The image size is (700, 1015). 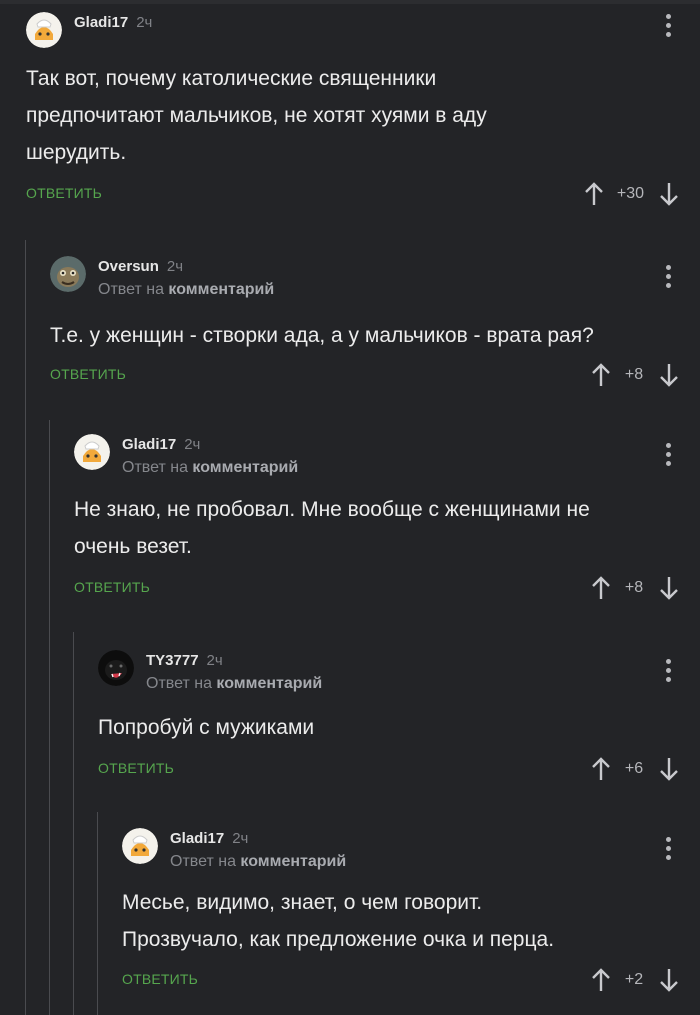 What do you see at coordinates (399, 727) in the screenshot?
I see `comment-text: Попробуй с мужиками` at bounding box center [399, 727].